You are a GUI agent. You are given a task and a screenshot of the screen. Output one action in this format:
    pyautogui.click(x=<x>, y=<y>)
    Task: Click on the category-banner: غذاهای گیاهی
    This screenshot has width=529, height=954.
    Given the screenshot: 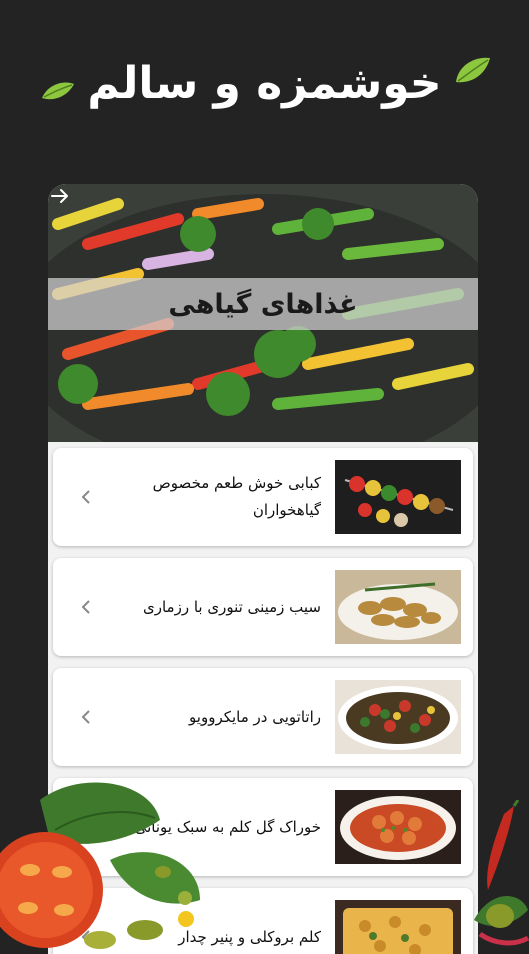 What is the action you would take?
    pyautogui.click(x=263, y=304)
    